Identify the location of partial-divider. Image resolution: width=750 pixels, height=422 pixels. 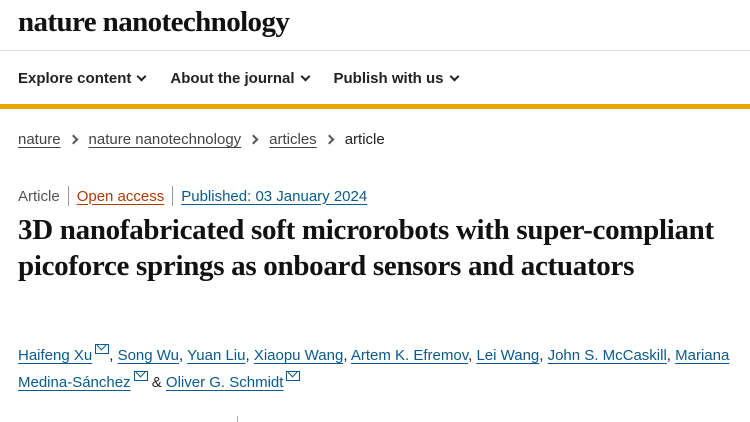
(237, 419).